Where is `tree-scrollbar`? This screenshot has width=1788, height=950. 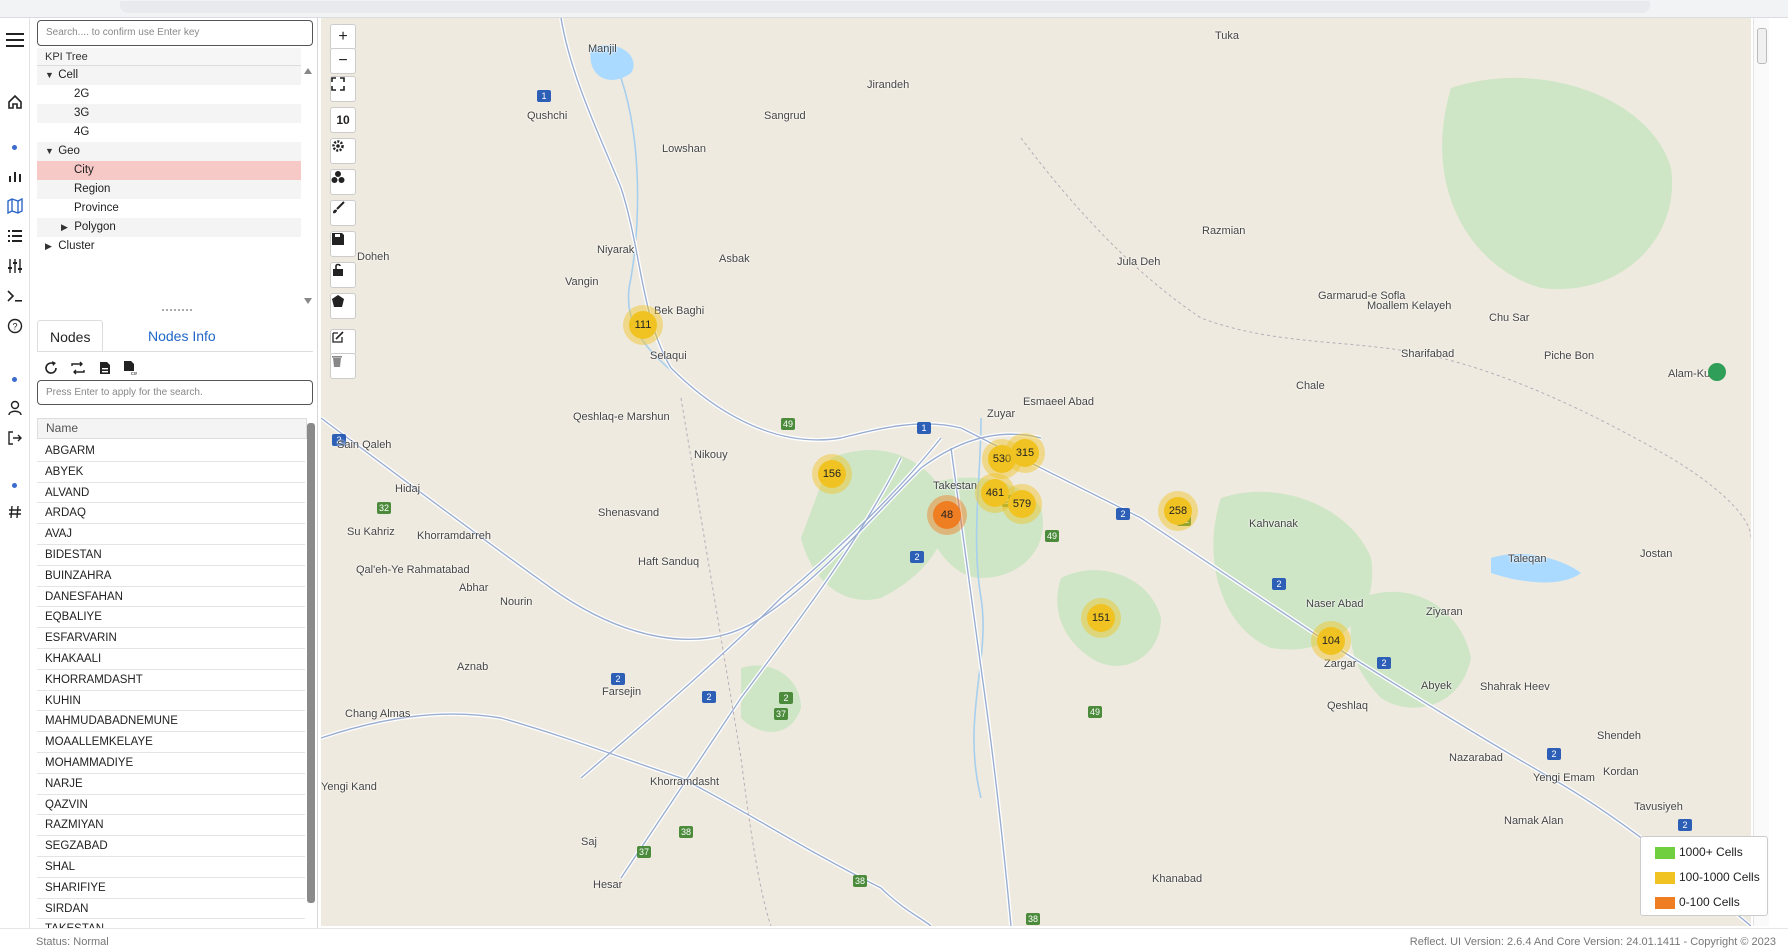
tree-scrollbar is located at coordinates (308, 186).